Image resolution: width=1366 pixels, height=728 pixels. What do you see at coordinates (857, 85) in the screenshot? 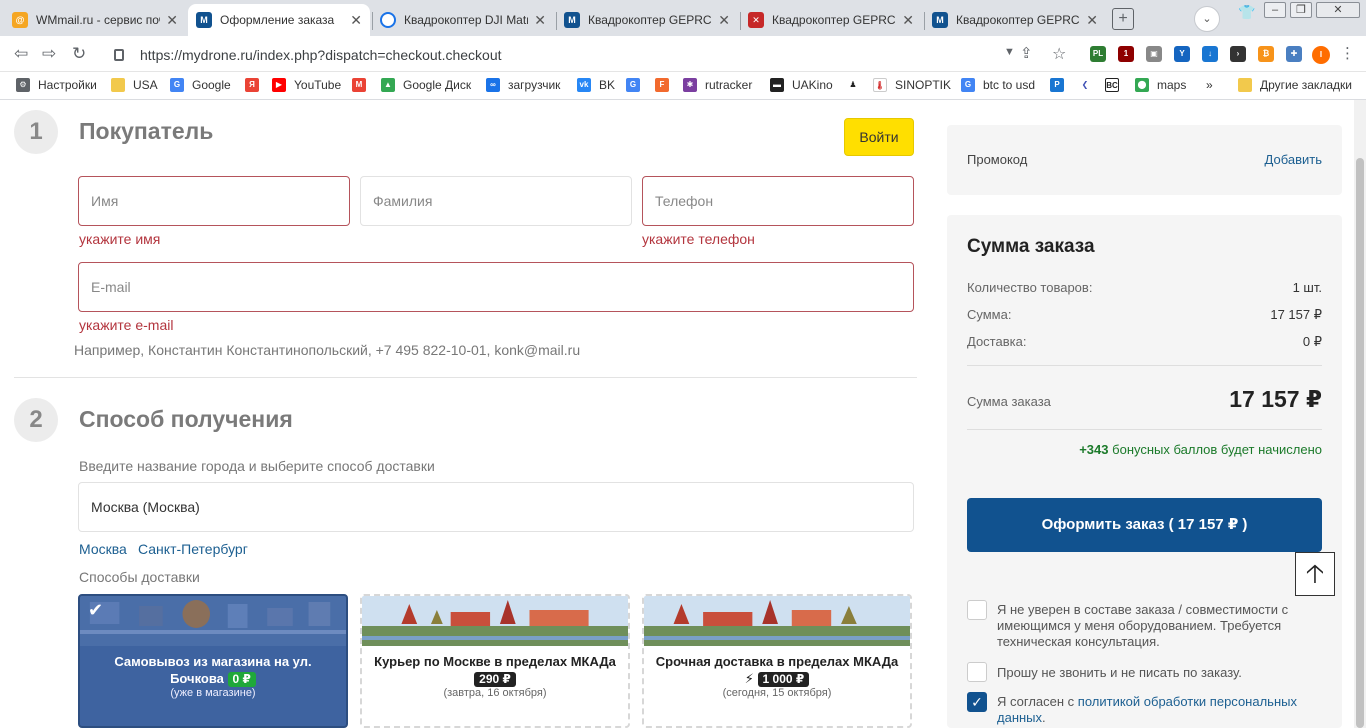
I see `bookmark-chess: ♟` at bounding box center [857, 85].